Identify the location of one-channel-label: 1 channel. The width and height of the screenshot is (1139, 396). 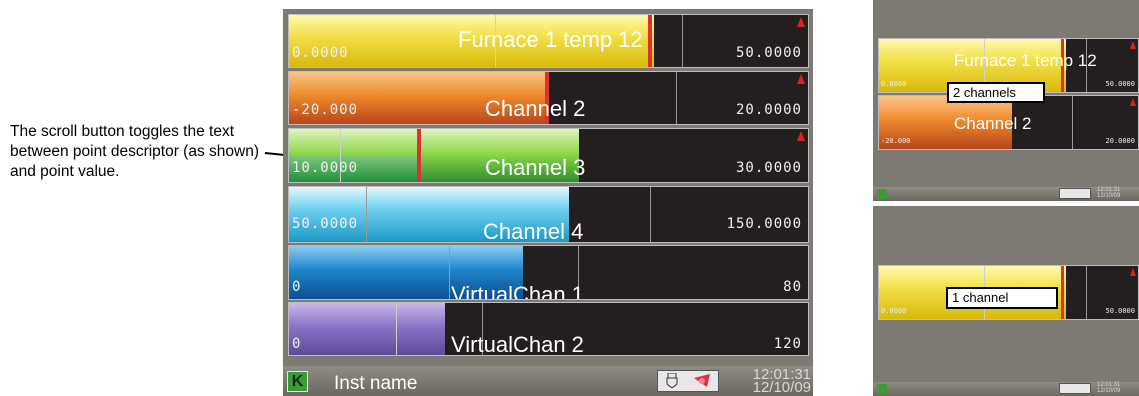
(1002, 298).